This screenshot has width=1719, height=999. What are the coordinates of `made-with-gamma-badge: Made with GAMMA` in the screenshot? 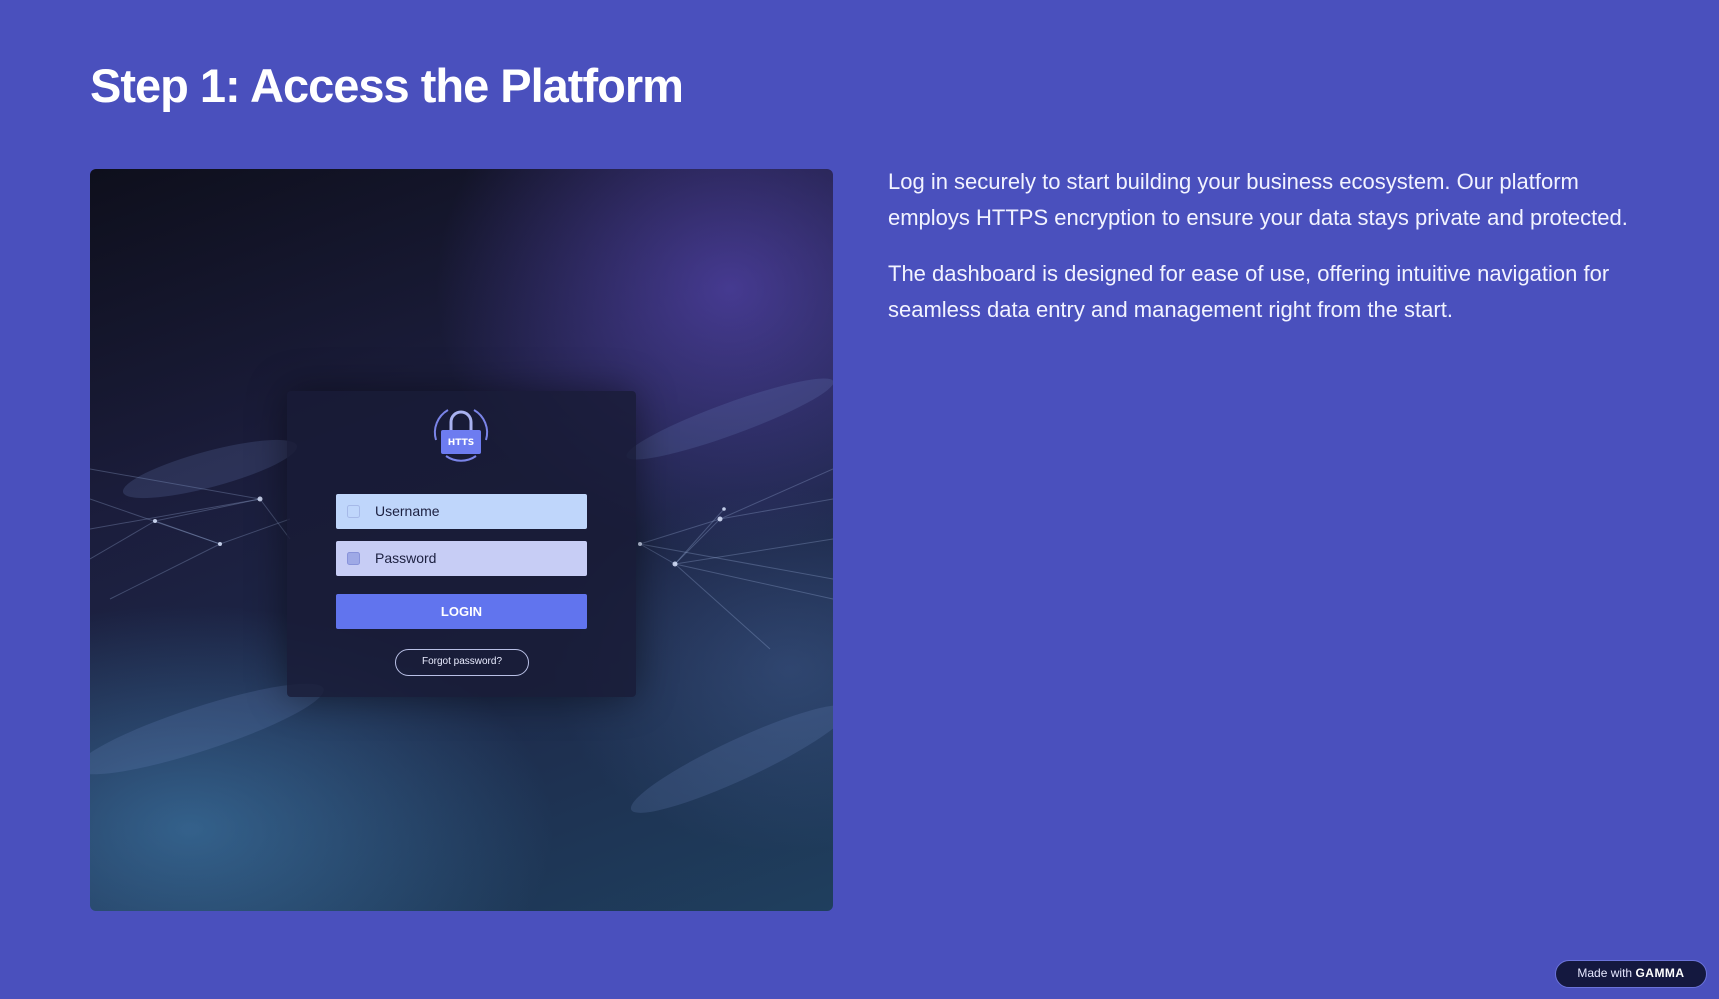 It's located at (1631, 974).